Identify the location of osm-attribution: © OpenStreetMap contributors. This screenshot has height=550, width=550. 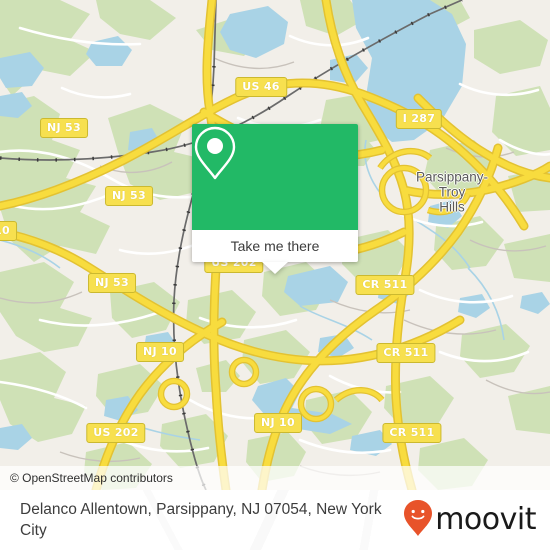
(275, 478).